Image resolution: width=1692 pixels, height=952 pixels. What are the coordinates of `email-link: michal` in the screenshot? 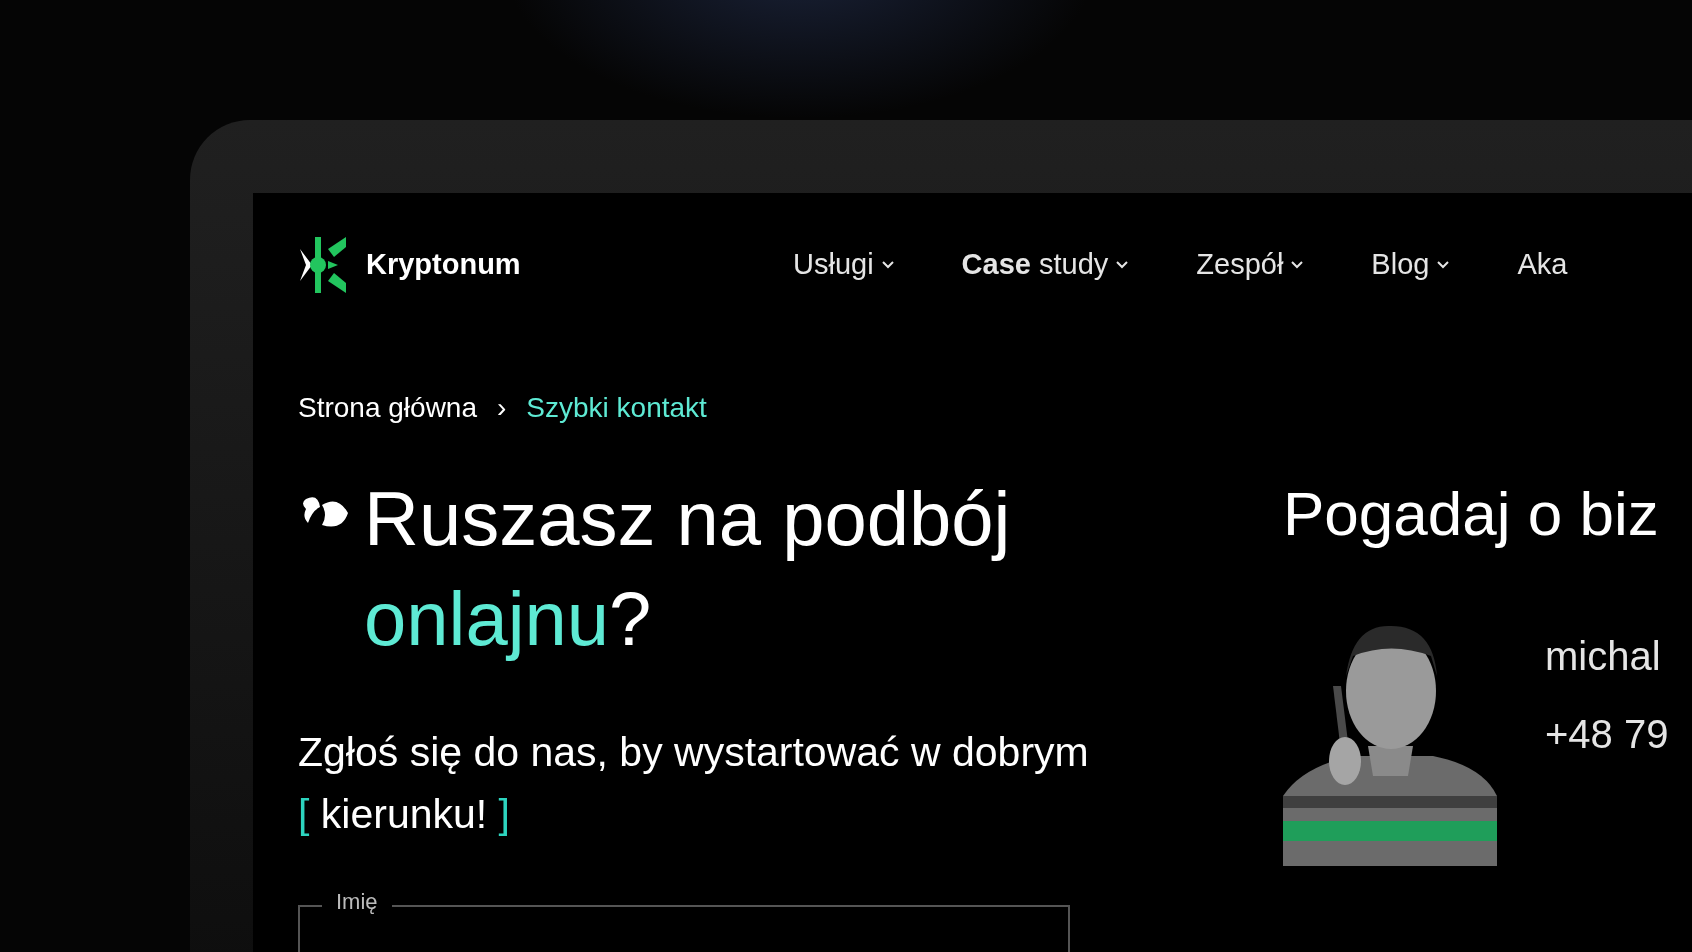 It's located at (1607, 656).